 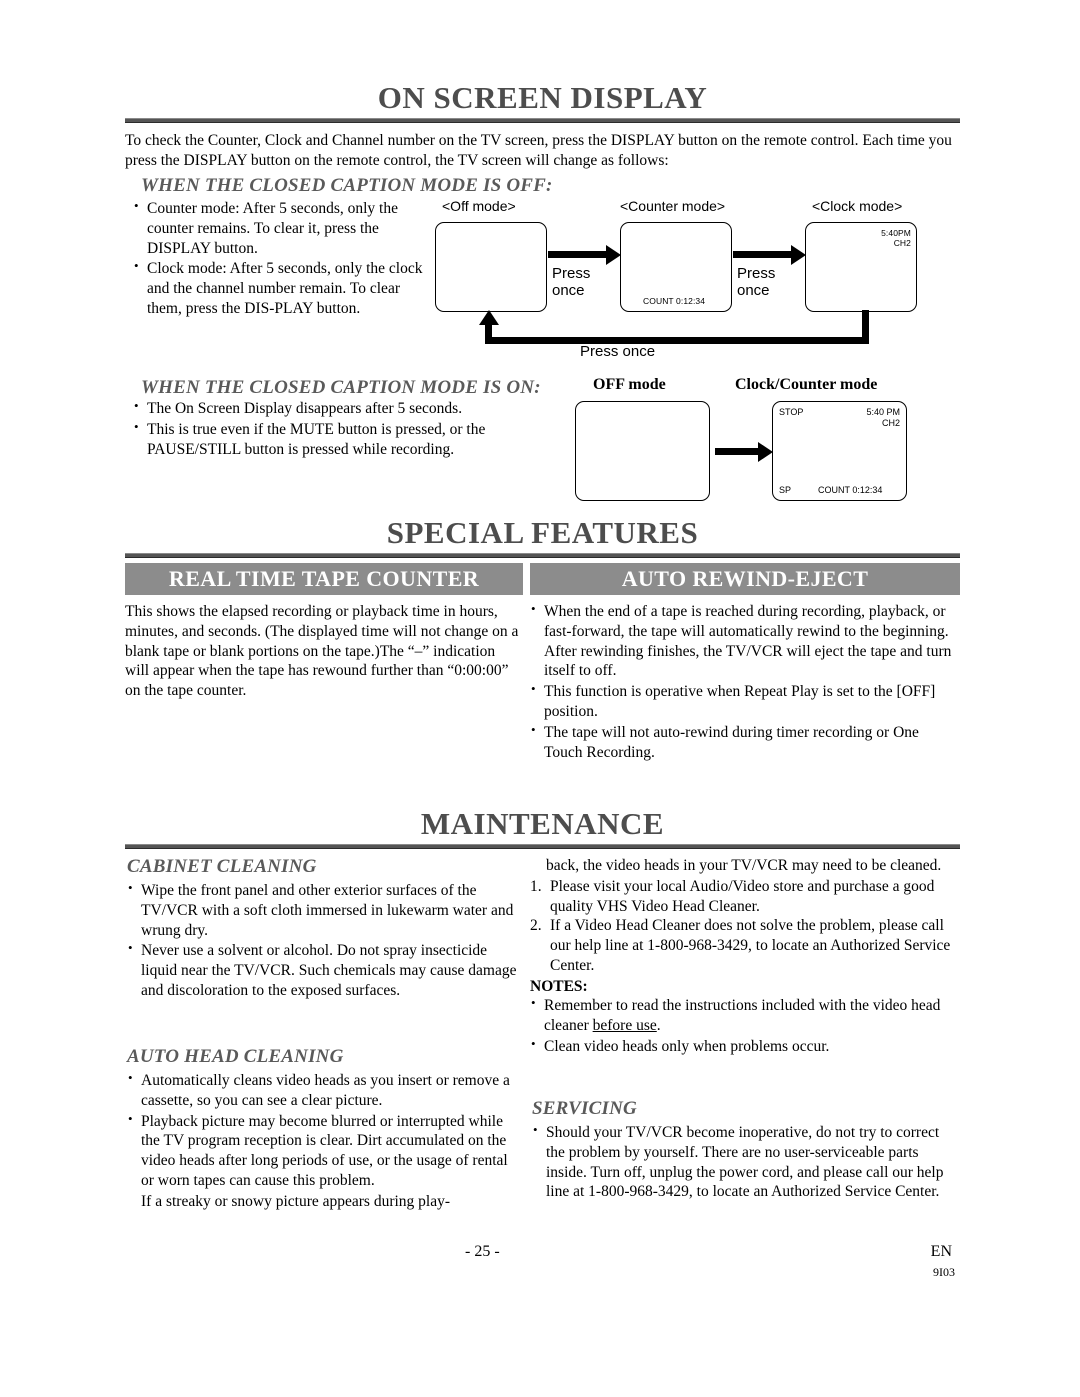 What do you see at coordinates (235, 1056) in the screenshot?
I see `heading-auto-head-cleaning: AUTO HEAD CLEANING` at bounding box center [235, 1056].